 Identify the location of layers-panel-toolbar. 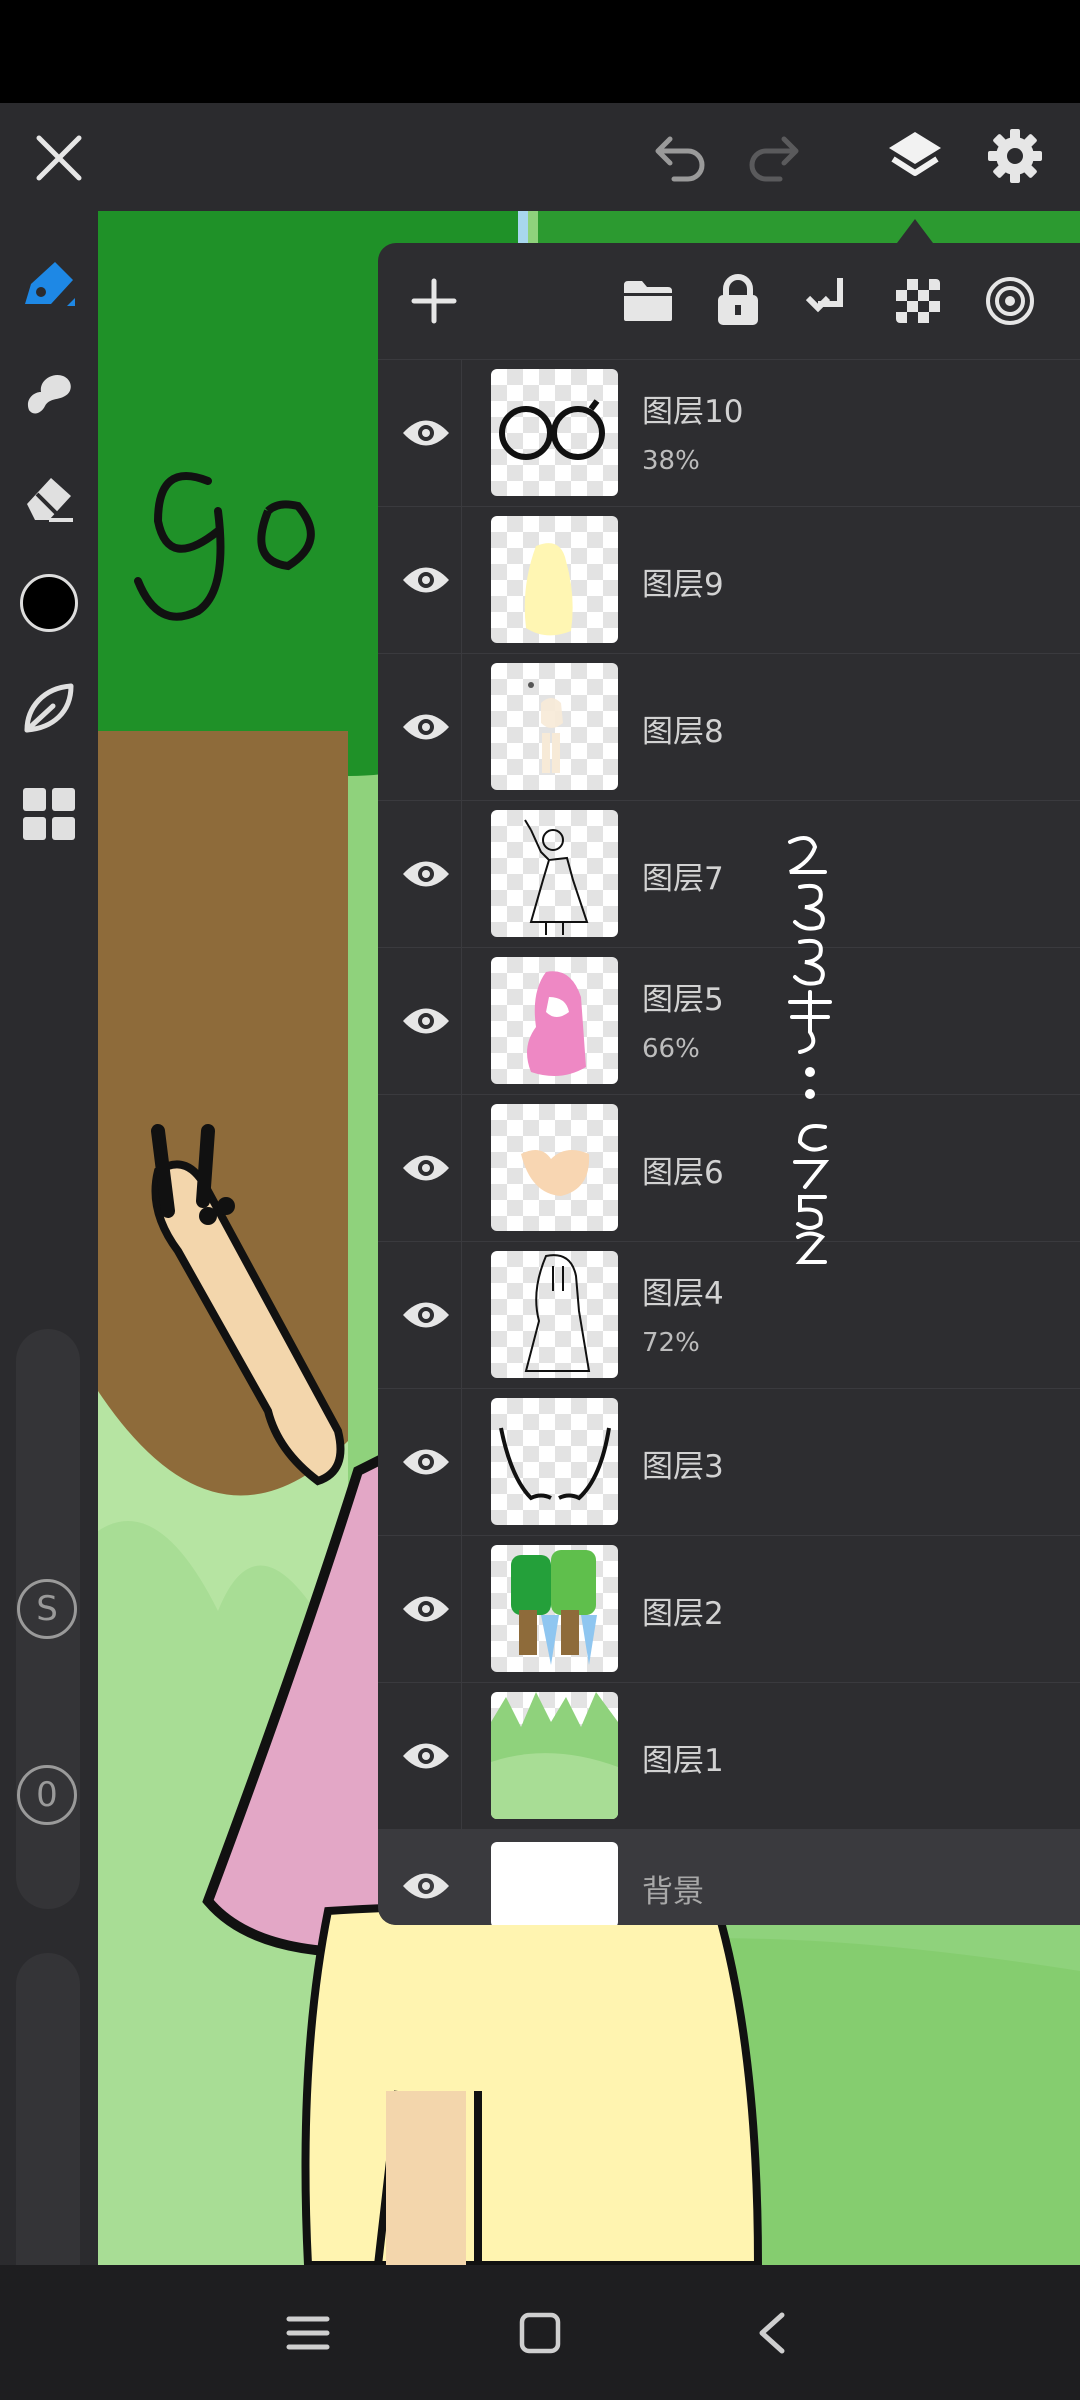
(729, 301).